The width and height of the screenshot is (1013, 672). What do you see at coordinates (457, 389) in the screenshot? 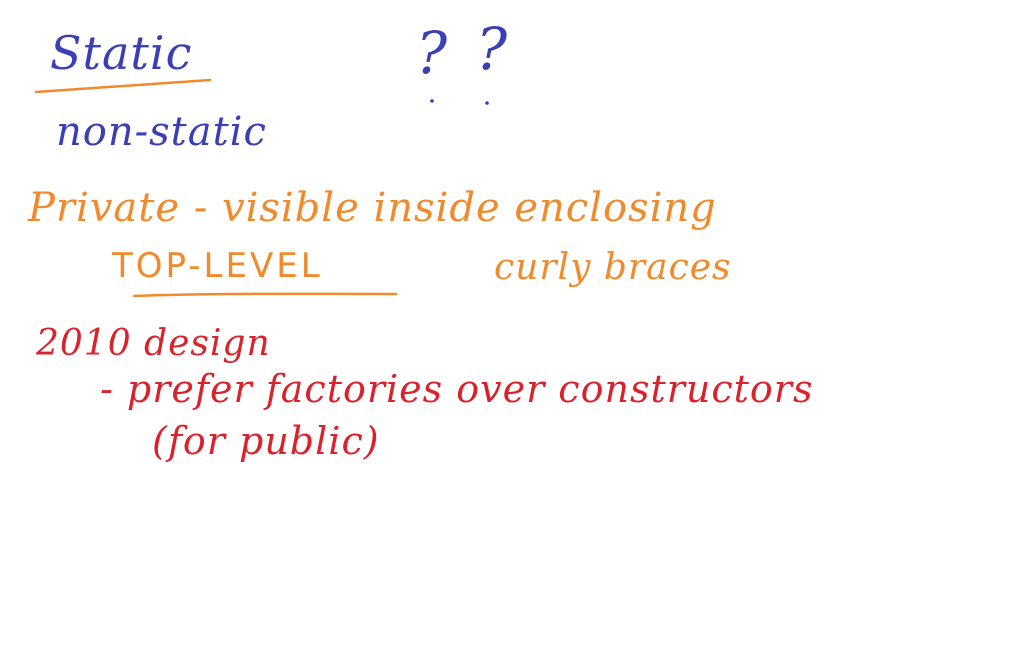
I see `prefer-factories-note: - prefer factories over constructors` at bounding box center [457, 389].